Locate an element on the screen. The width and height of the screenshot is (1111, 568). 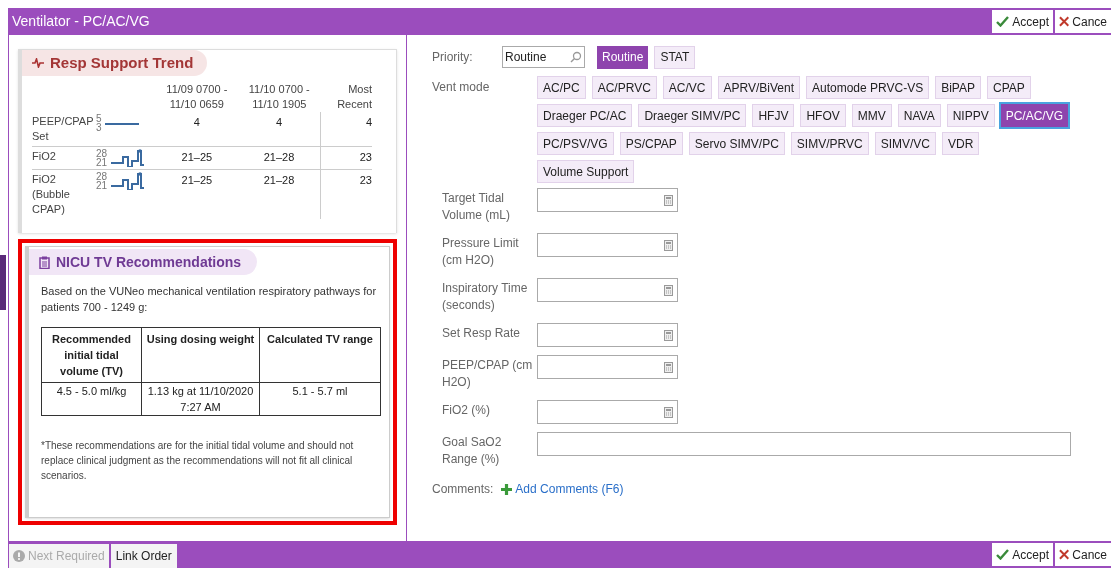
option-button: PS/CPAP is located at coordinates (651, 143).